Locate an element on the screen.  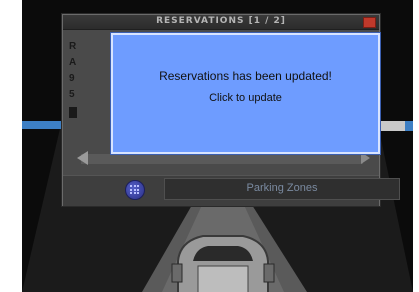
grid-icon is located at coordinates (135, 190).